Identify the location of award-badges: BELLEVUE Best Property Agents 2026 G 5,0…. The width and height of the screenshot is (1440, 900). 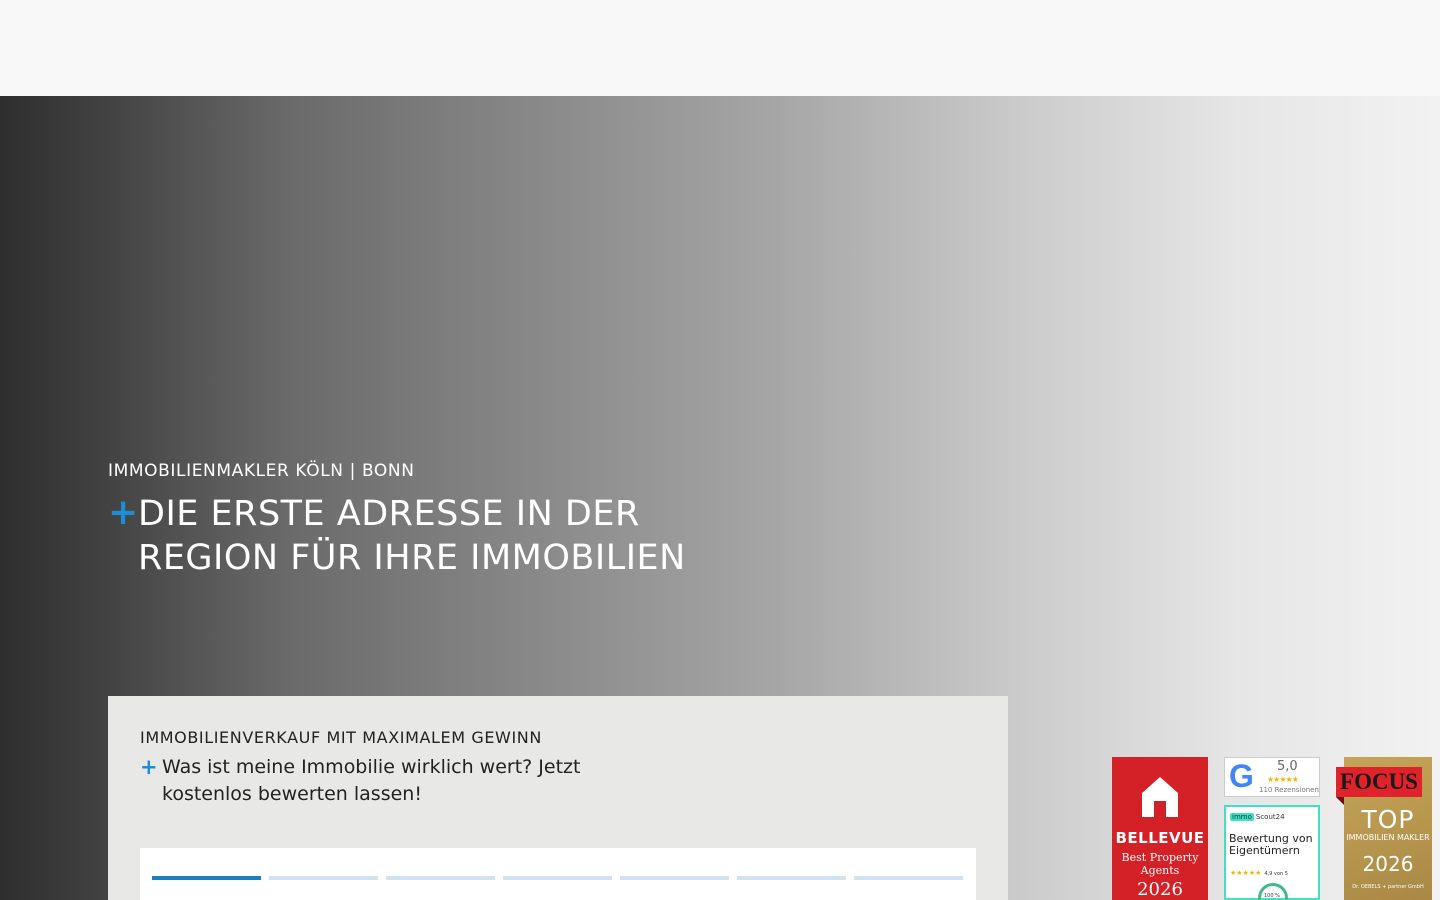
(1276, 828).